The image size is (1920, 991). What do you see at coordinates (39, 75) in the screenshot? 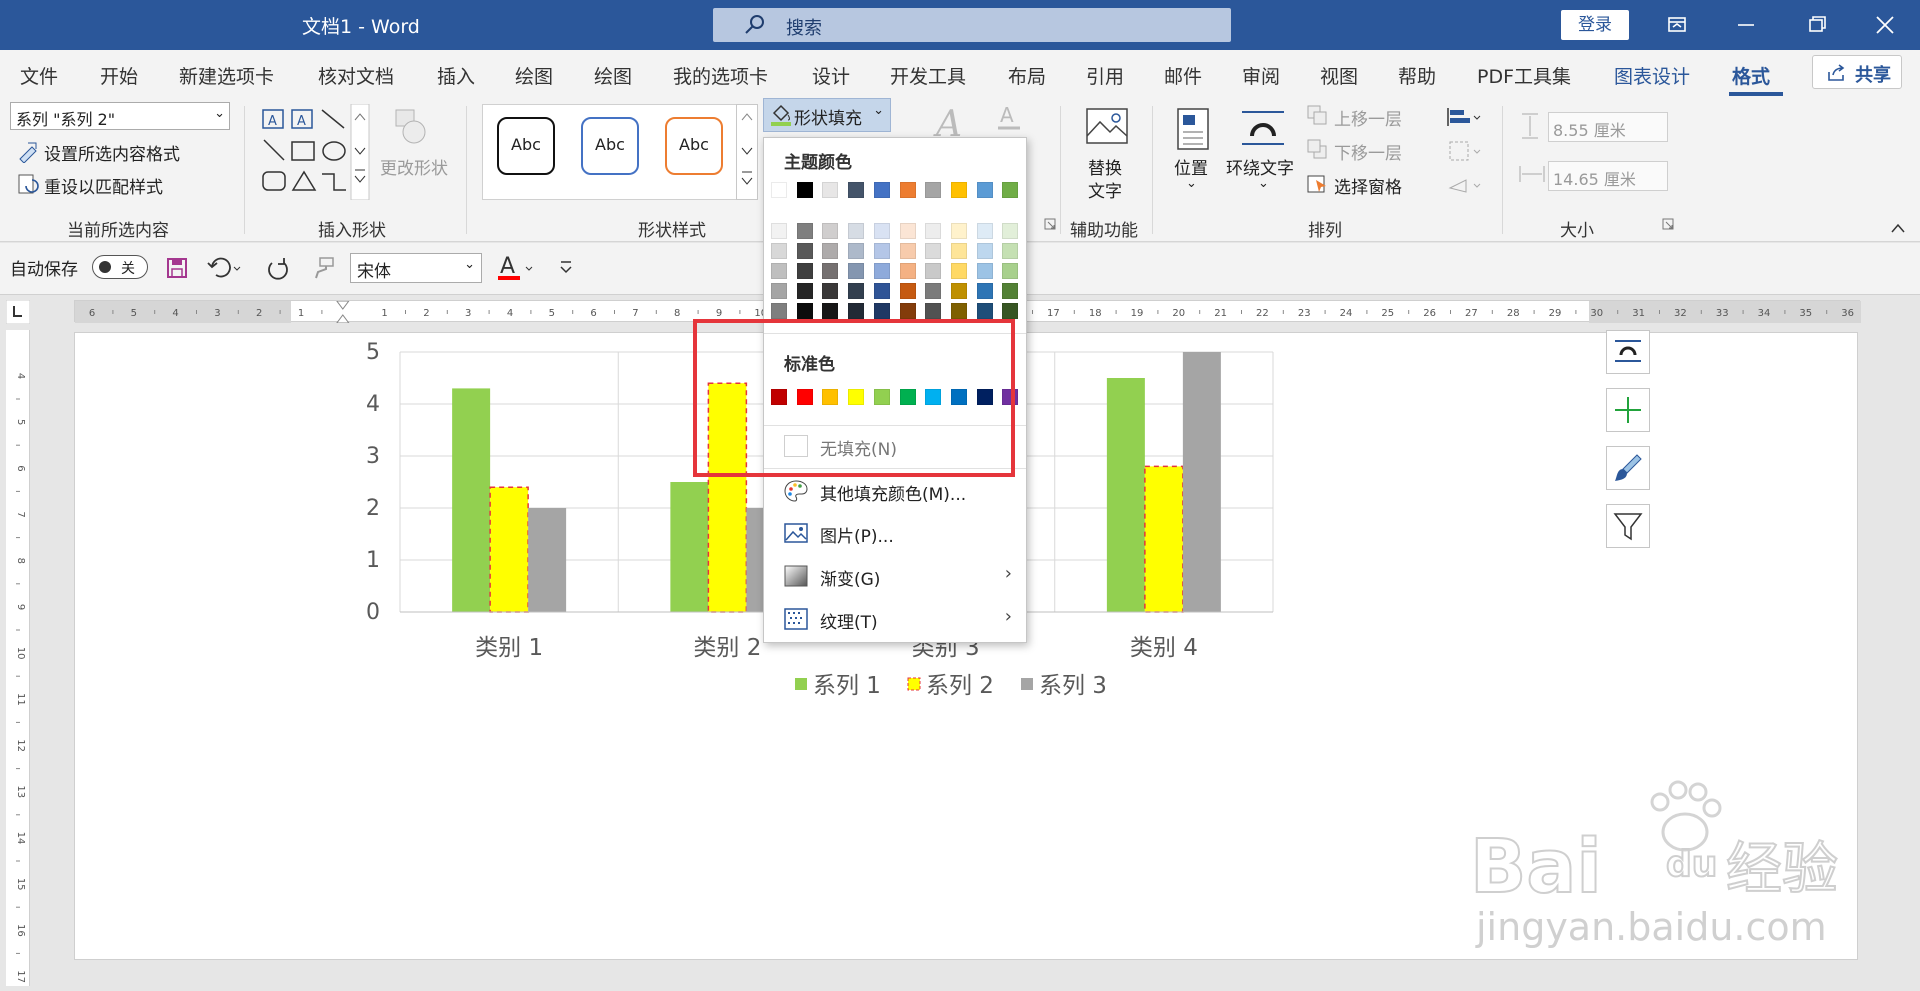
I see `tab-file: 文件` at bounding box center [39, 75].